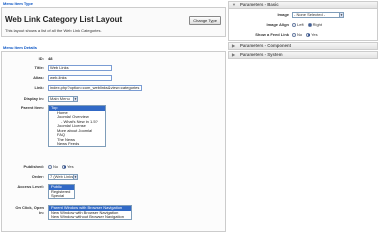  Describe the element at coordinates (30, 186) in the screenshot. I see `access-level-label: Access Level:` at that location.